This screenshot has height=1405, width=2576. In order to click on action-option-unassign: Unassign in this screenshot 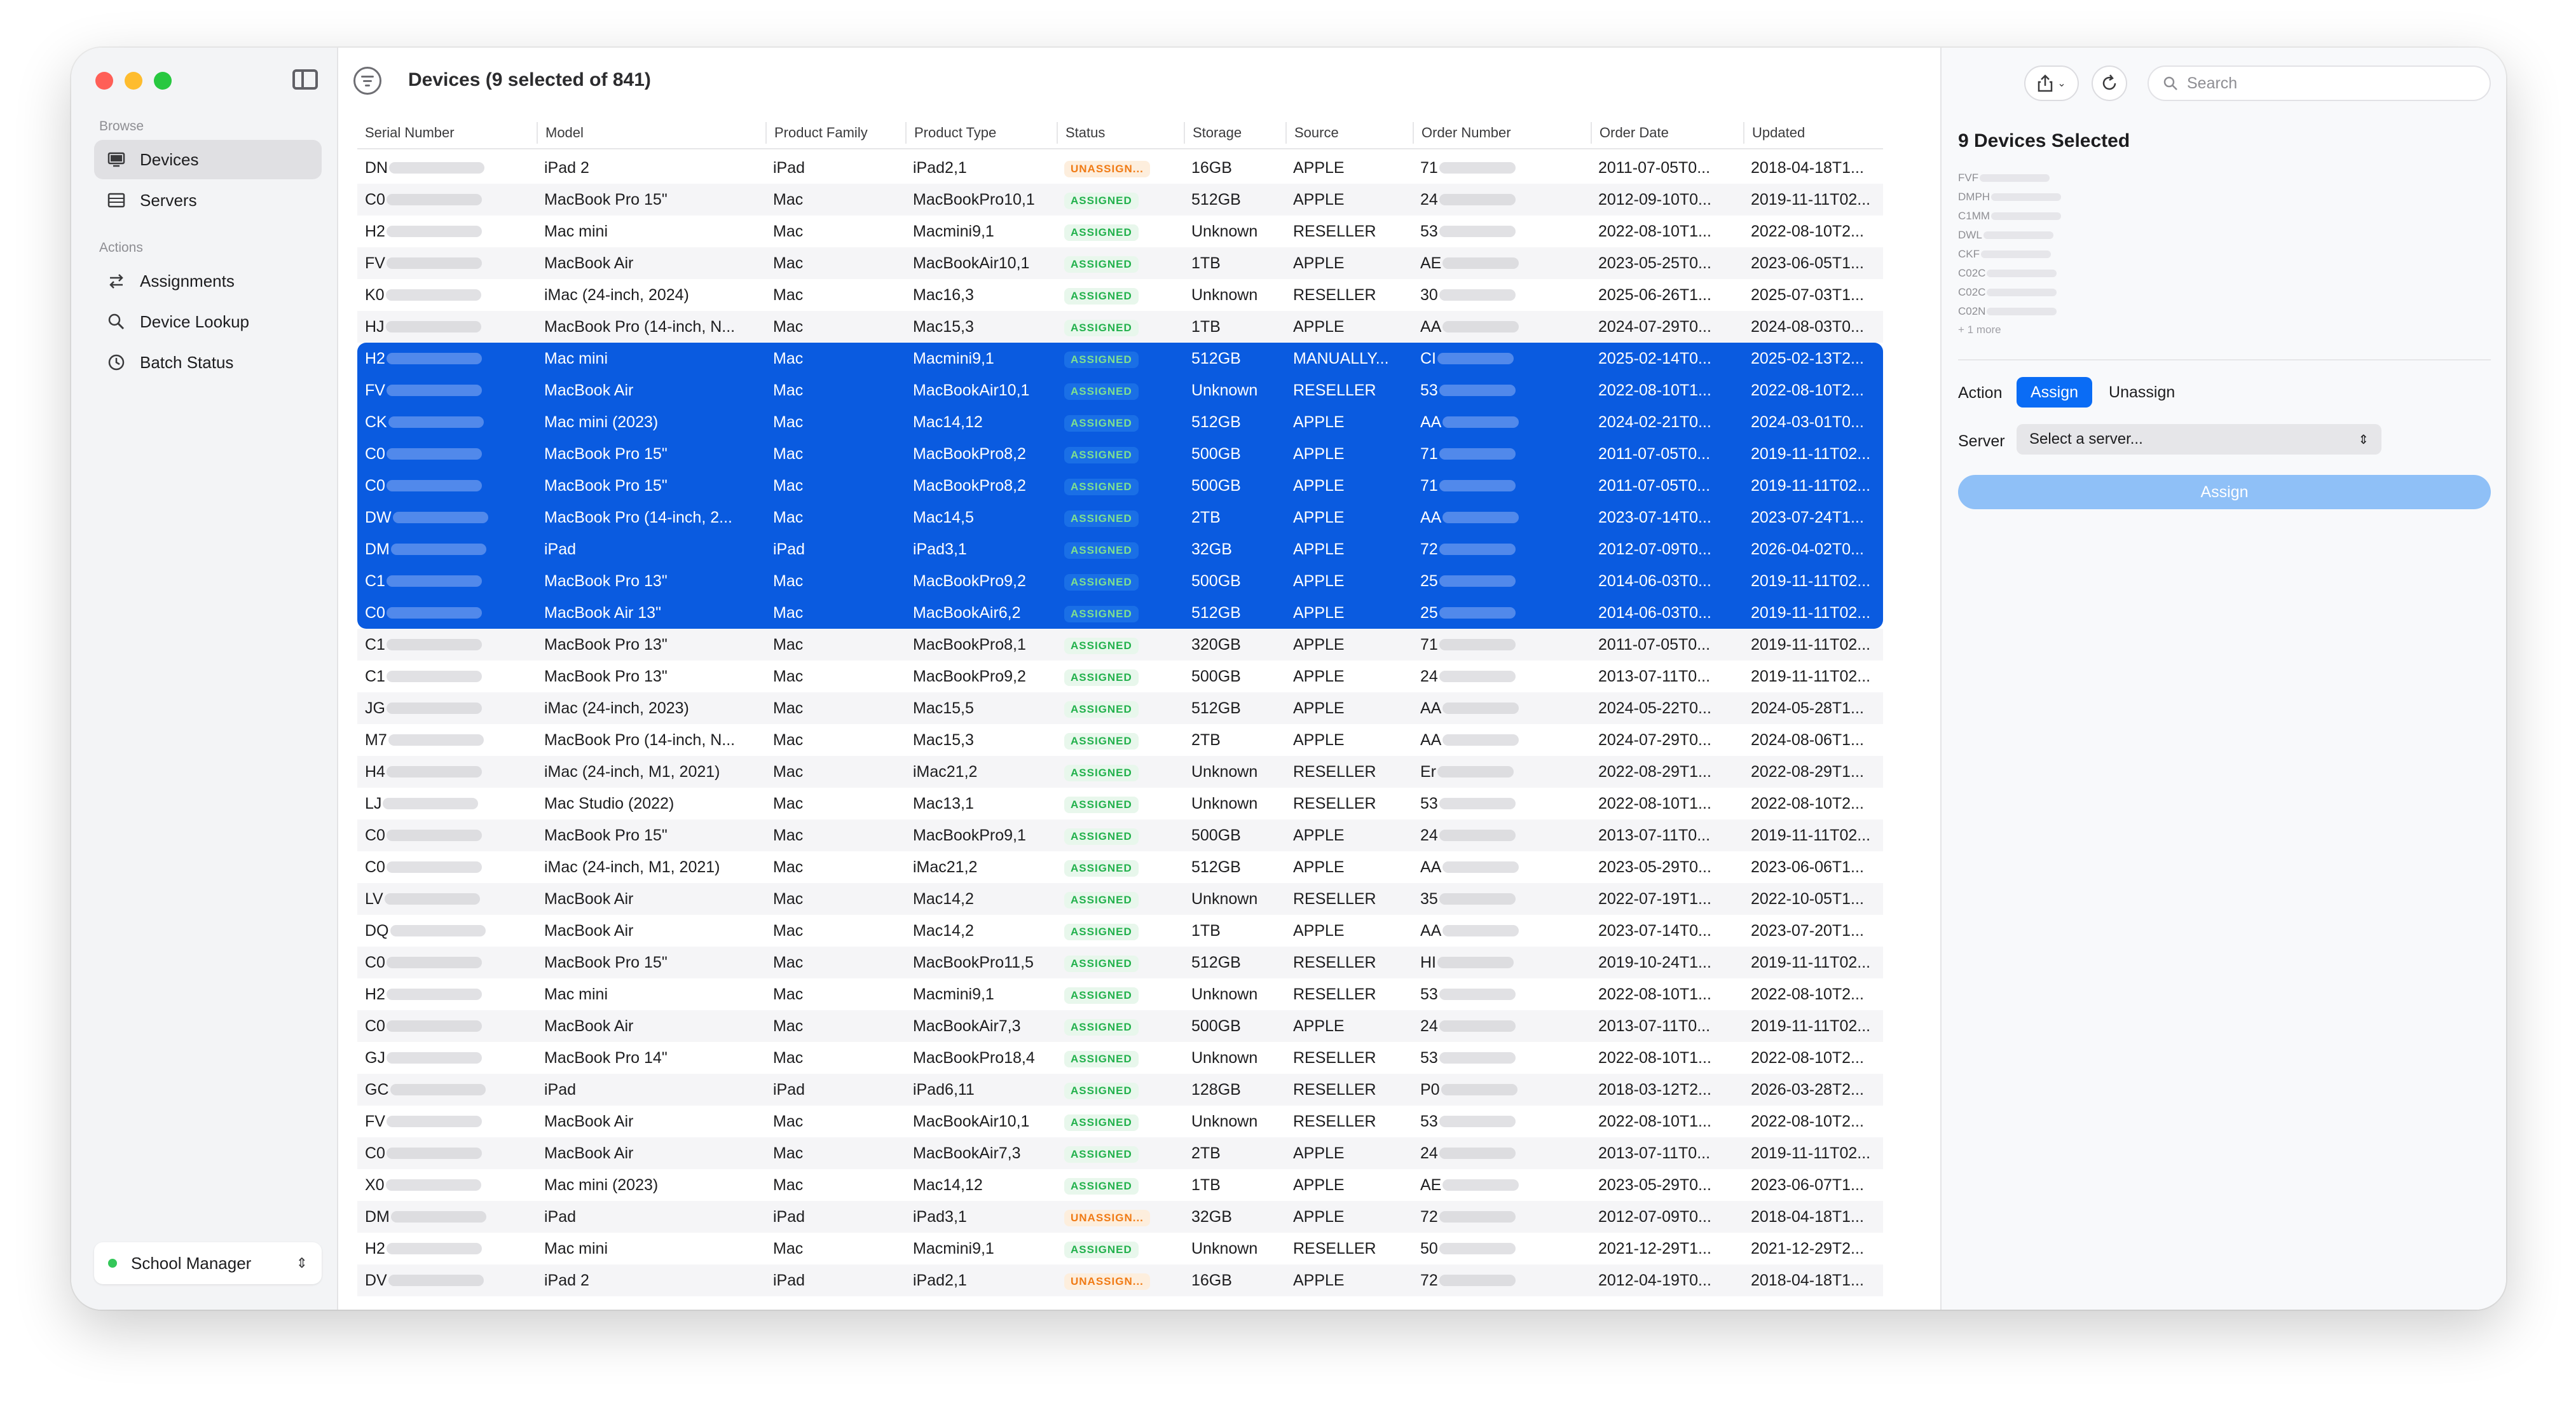, I will do `click(2142, 392)`.